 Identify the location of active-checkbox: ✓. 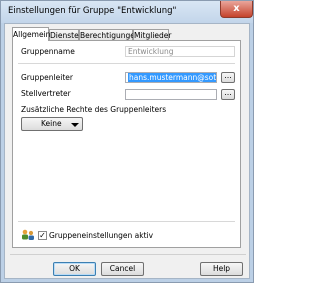
(42, 235).